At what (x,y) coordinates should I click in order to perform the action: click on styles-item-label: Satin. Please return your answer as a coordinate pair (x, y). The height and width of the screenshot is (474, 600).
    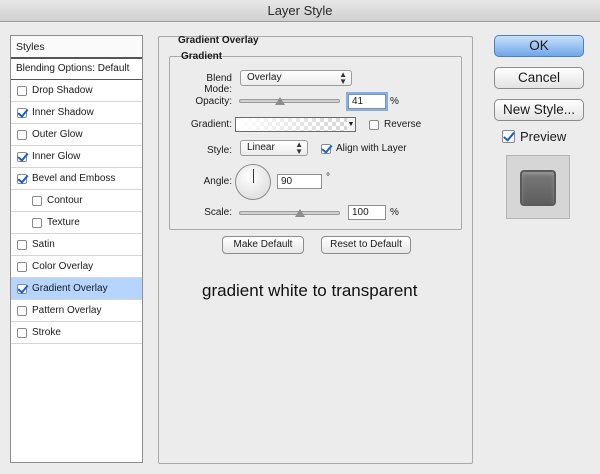
    Looking at the image, I should click on (43, 244).